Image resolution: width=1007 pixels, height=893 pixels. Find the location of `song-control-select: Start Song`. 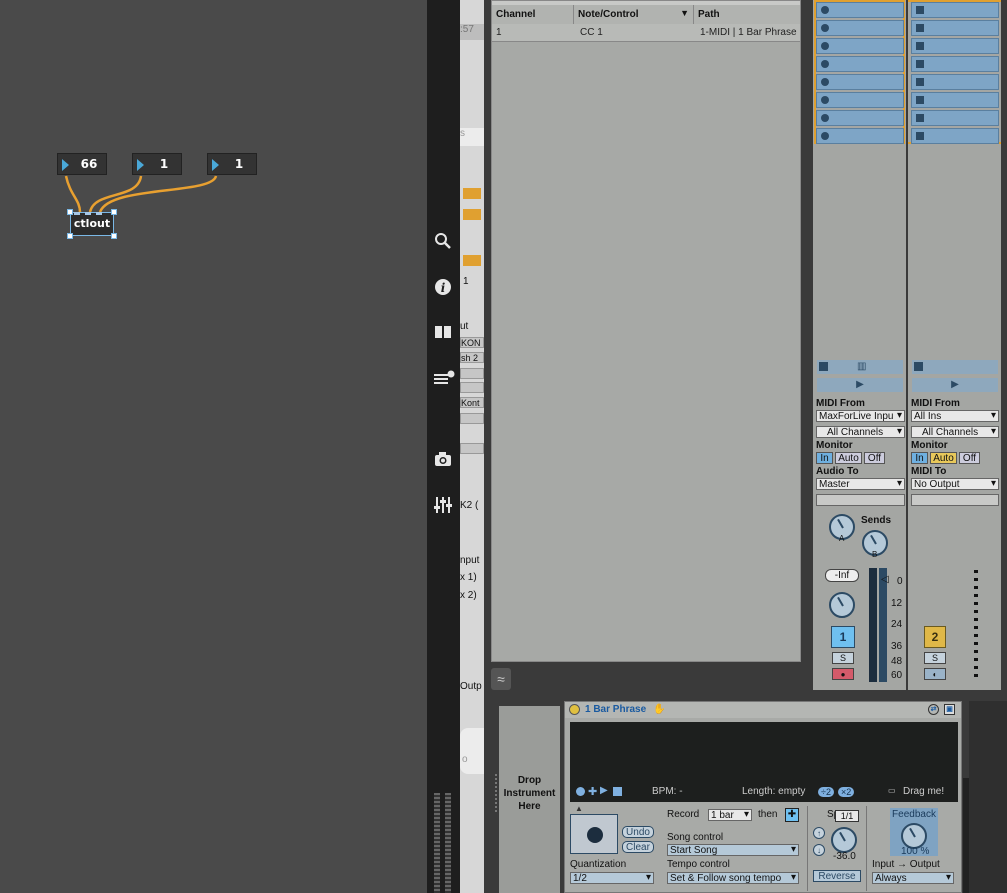

song-control-select: Start Song is located at coordinates (733, 850).